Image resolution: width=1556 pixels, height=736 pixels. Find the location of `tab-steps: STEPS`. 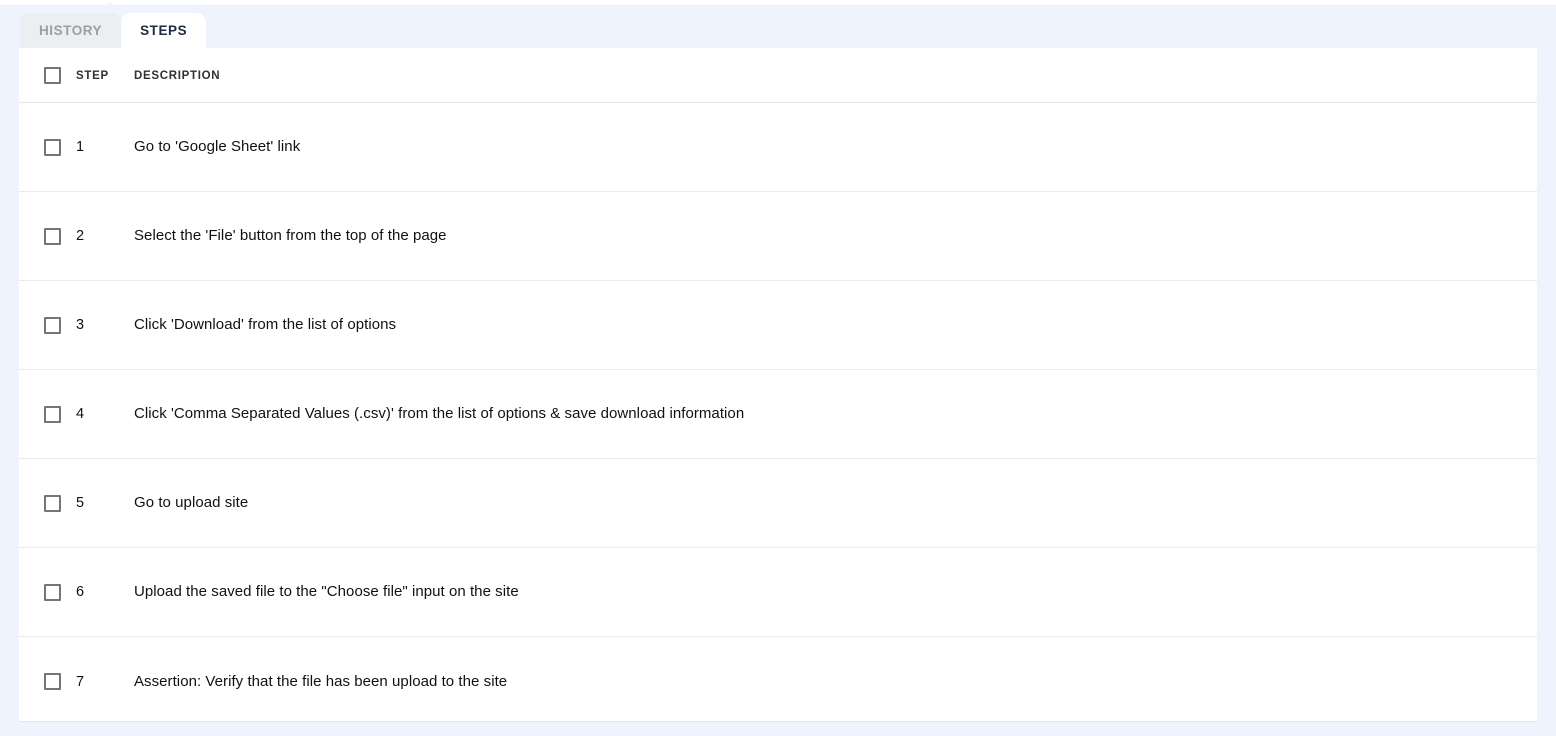

tab-steps: STEPS is located at coordinates (164, 30).